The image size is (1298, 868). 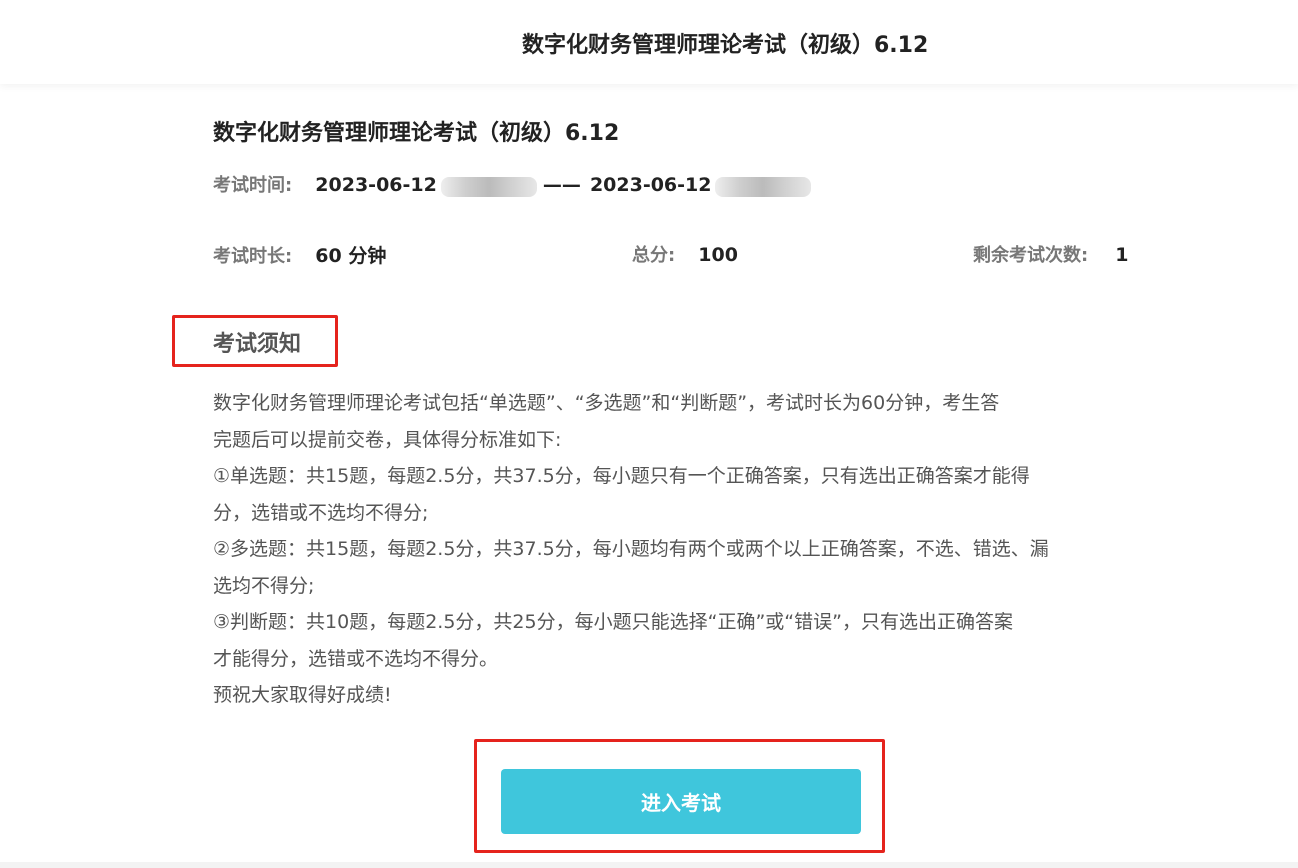 What do you see at coordinates (257, 344) in the screenshot?
I see `notice-heading: 考试须知` at bounding box center [257, 344].